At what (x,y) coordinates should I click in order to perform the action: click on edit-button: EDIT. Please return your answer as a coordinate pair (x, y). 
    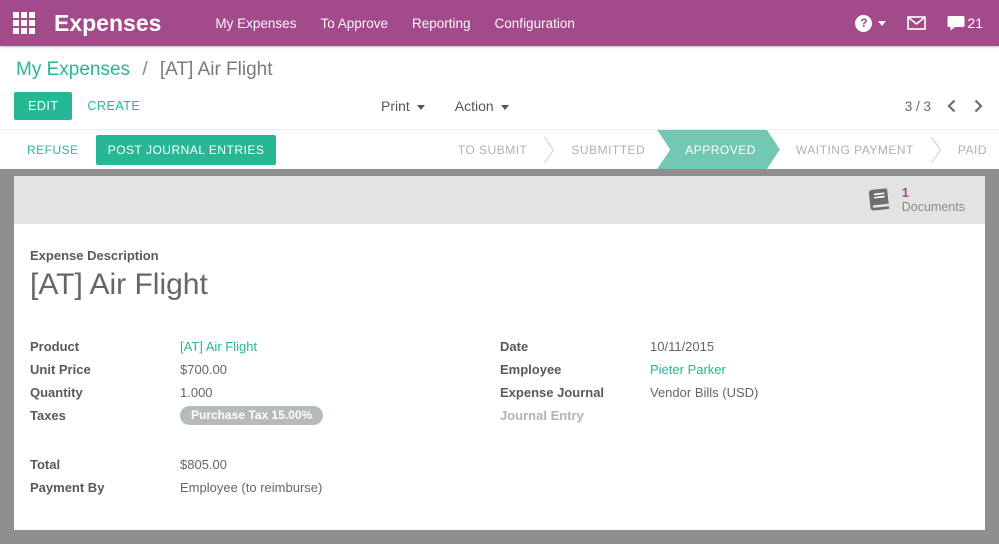
    Looking at the image, I should click on (43, 106).